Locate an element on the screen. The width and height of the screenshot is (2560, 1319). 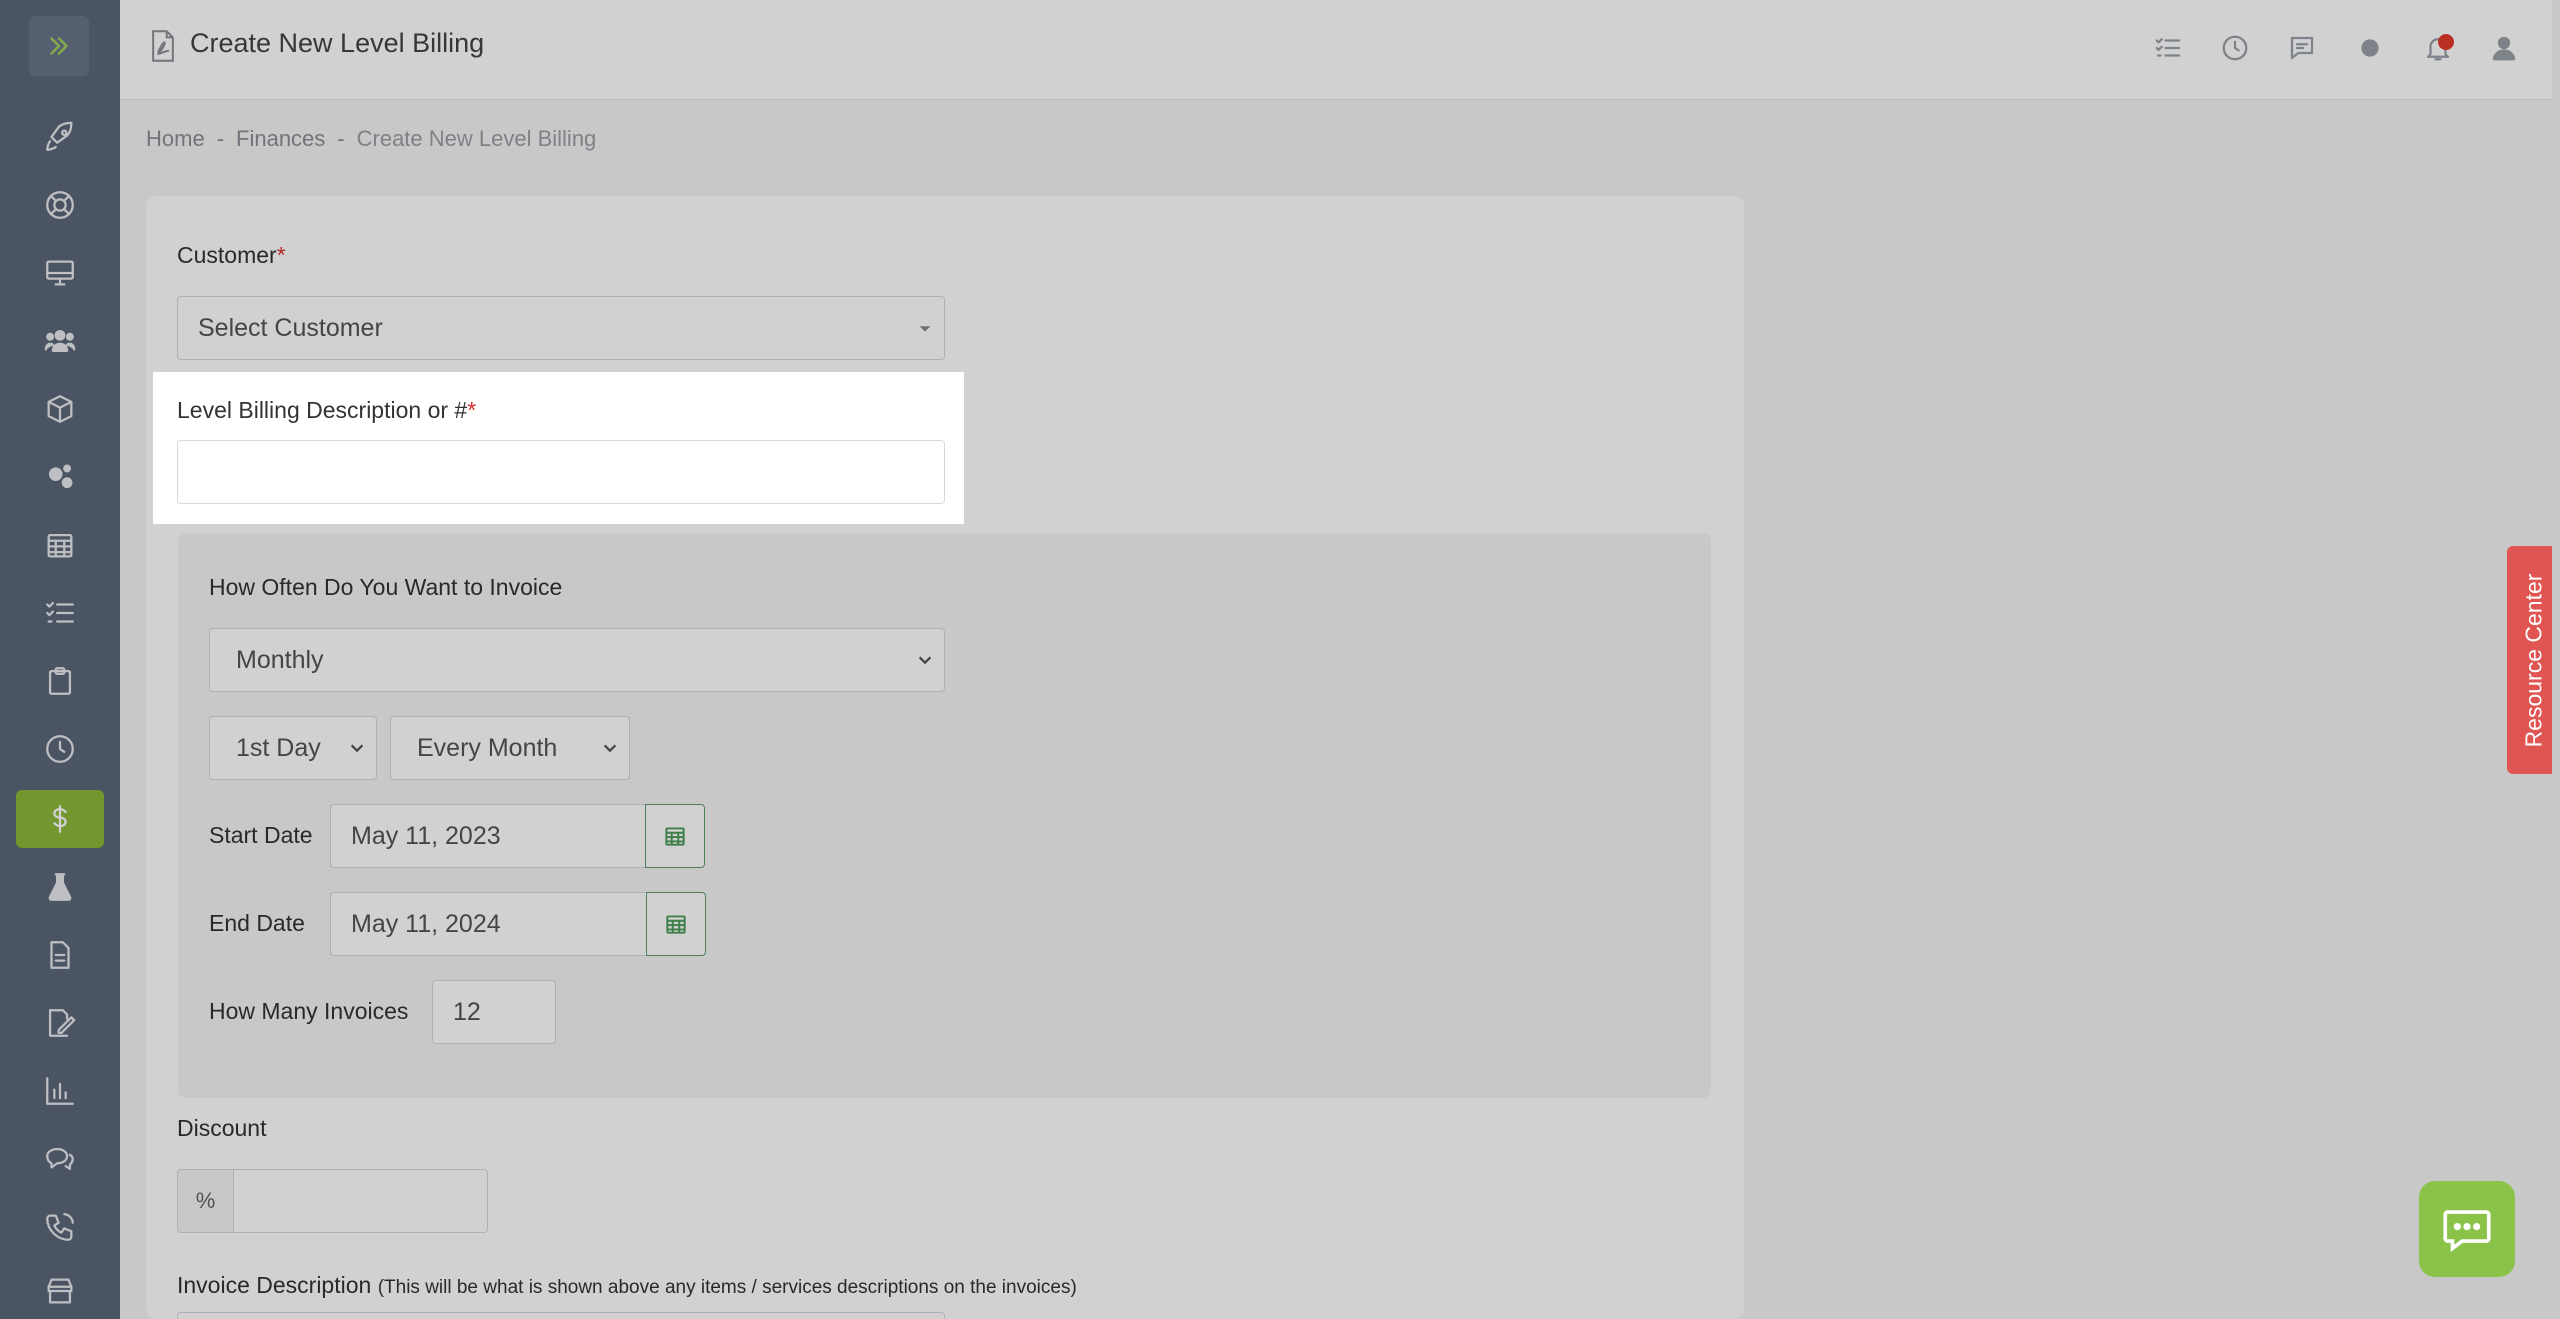
sidebar-item-clipboard is located at coordinates (60, 681).